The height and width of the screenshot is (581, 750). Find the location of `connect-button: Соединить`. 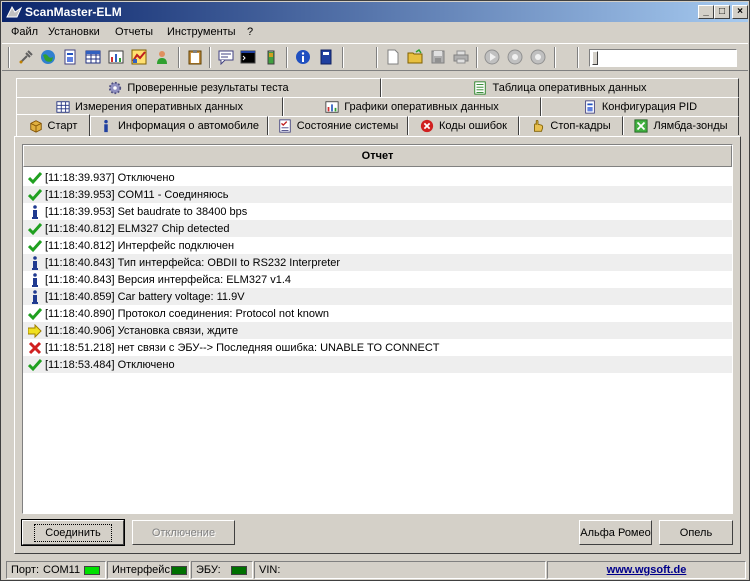

connect-button: Соединить is located at coordinates (73, 532).